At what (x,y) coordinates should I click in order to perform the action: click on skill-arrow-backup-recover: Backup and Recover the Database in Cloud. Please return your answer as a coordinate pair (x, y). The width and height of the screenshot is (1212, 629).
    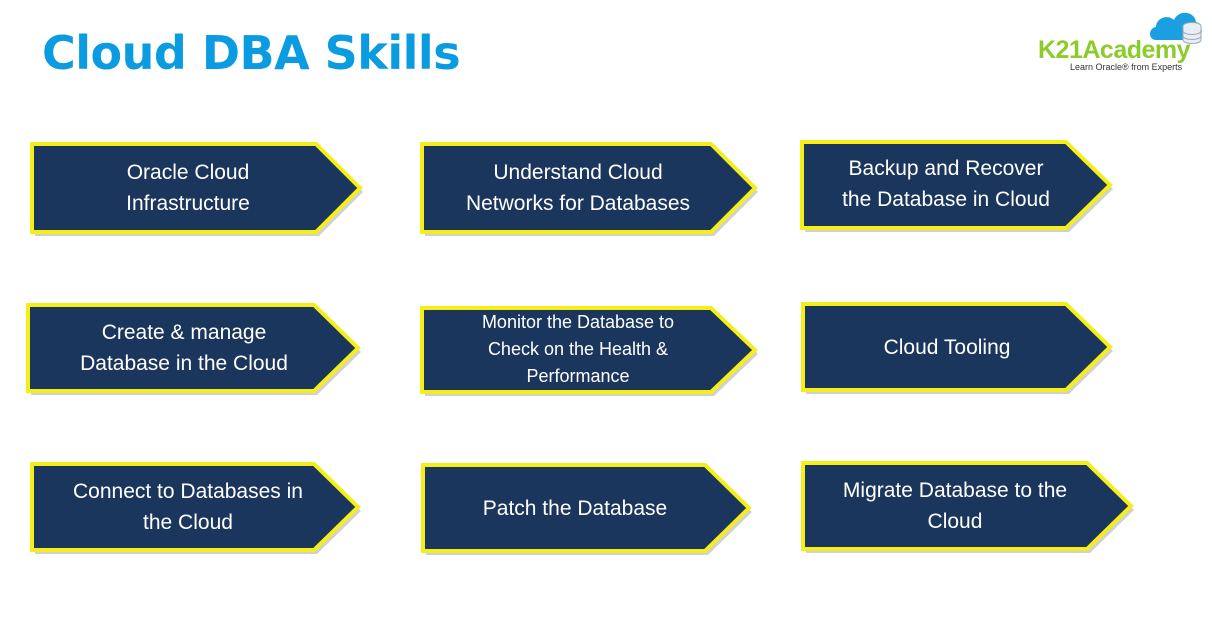
    Looking at the image, I should click on (956, 186).